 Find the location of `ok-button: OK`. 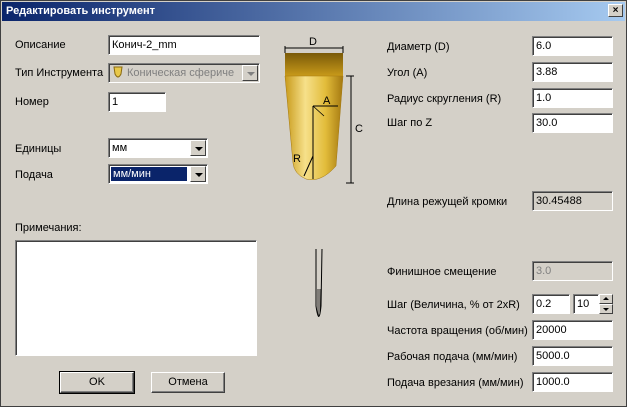

ok-button: OK is located at coordinates (97, 382).